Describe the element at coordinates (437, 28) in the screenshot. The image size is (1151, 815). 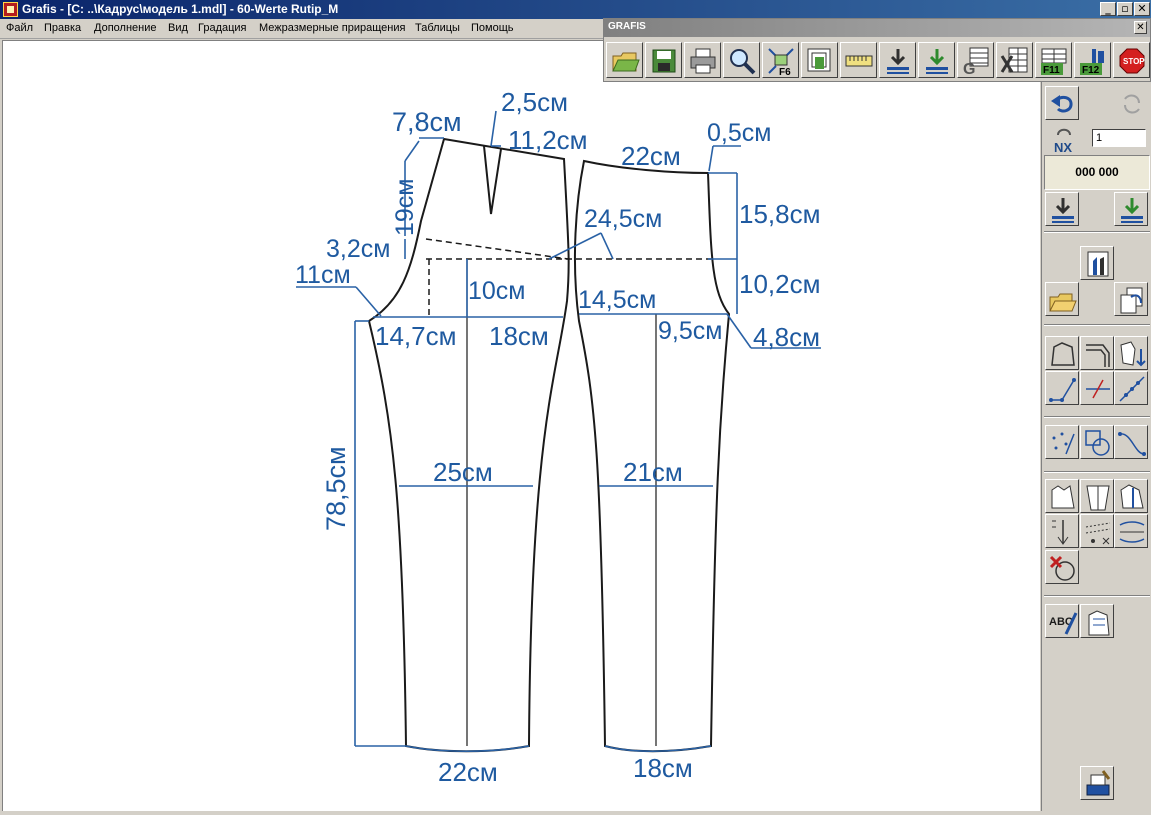
I see `menu-tables: Таблицы` at that location.